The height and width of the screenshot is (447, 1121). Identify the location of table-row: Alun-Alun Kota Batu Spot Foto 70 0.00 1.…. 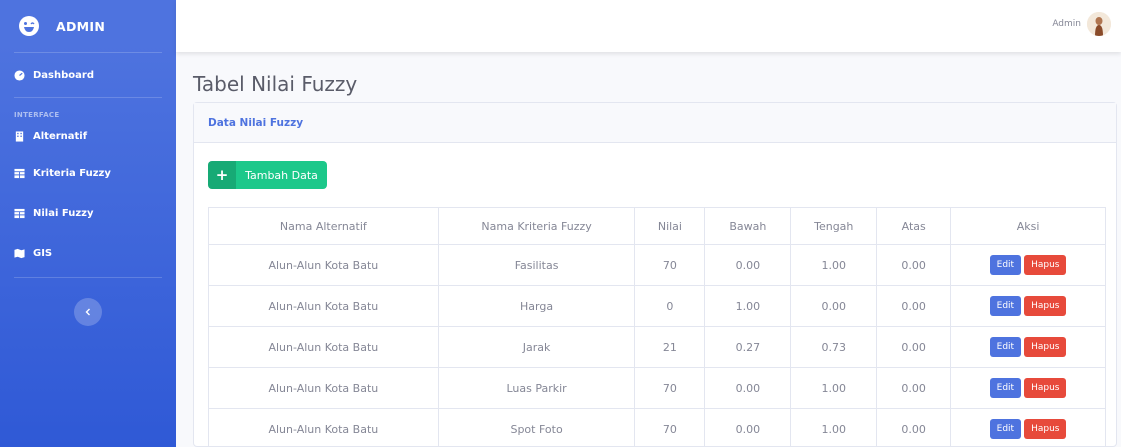
(657, 427).